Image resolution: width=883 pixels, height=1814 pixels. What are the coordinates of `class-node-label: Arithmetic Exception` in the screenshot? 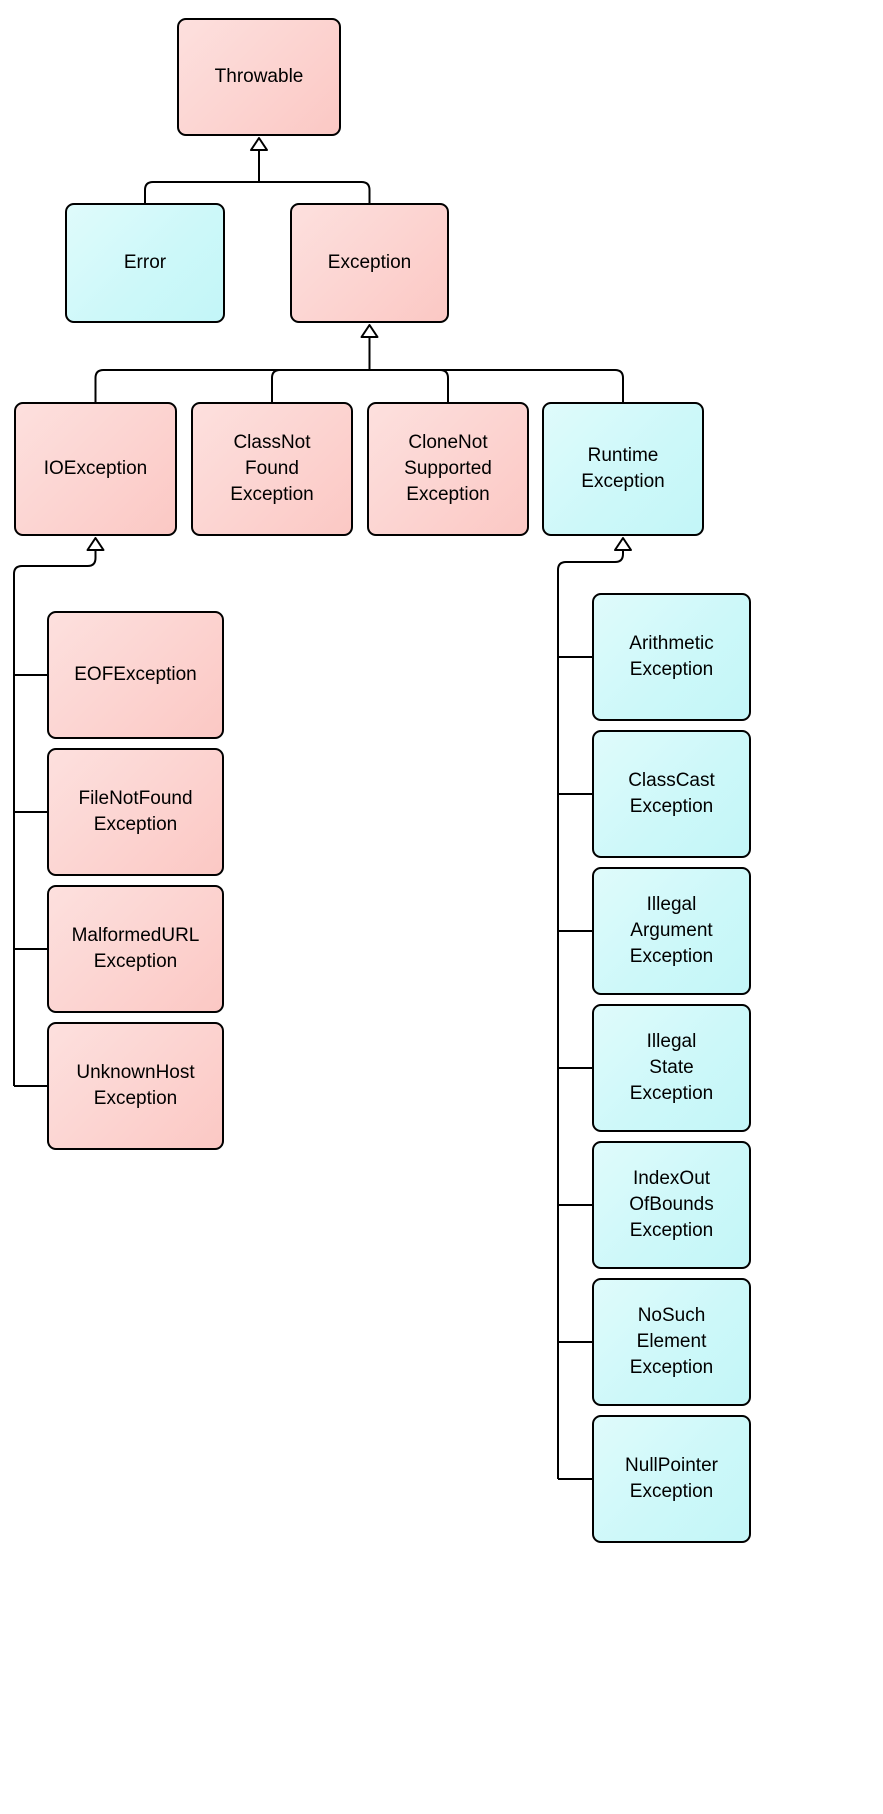 It's located at (671, 656).